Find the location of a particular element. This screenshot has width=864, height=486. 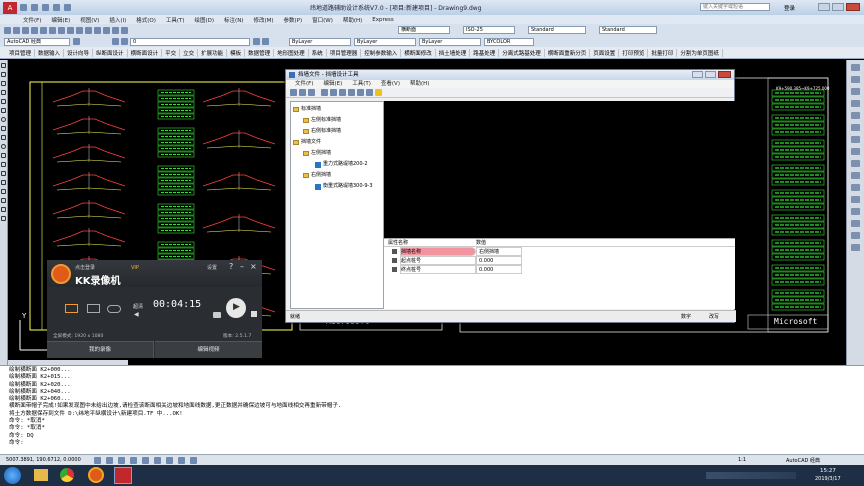

rectangle-tool-icon is located at coordinates (3, 101).